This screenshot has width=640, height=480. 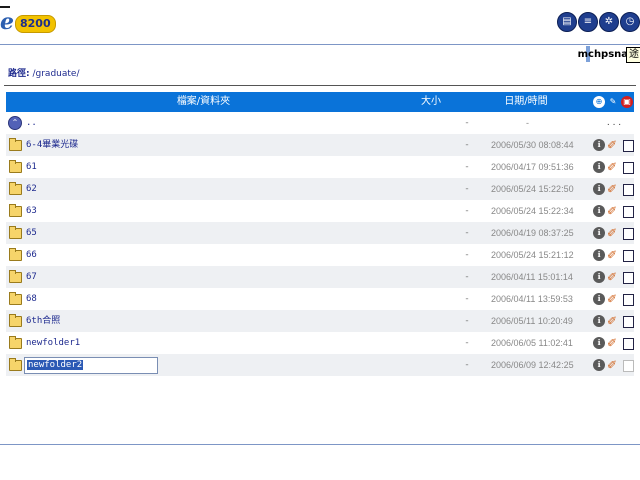 I want to click on folder-name: 61, so click(x=31, y=167).